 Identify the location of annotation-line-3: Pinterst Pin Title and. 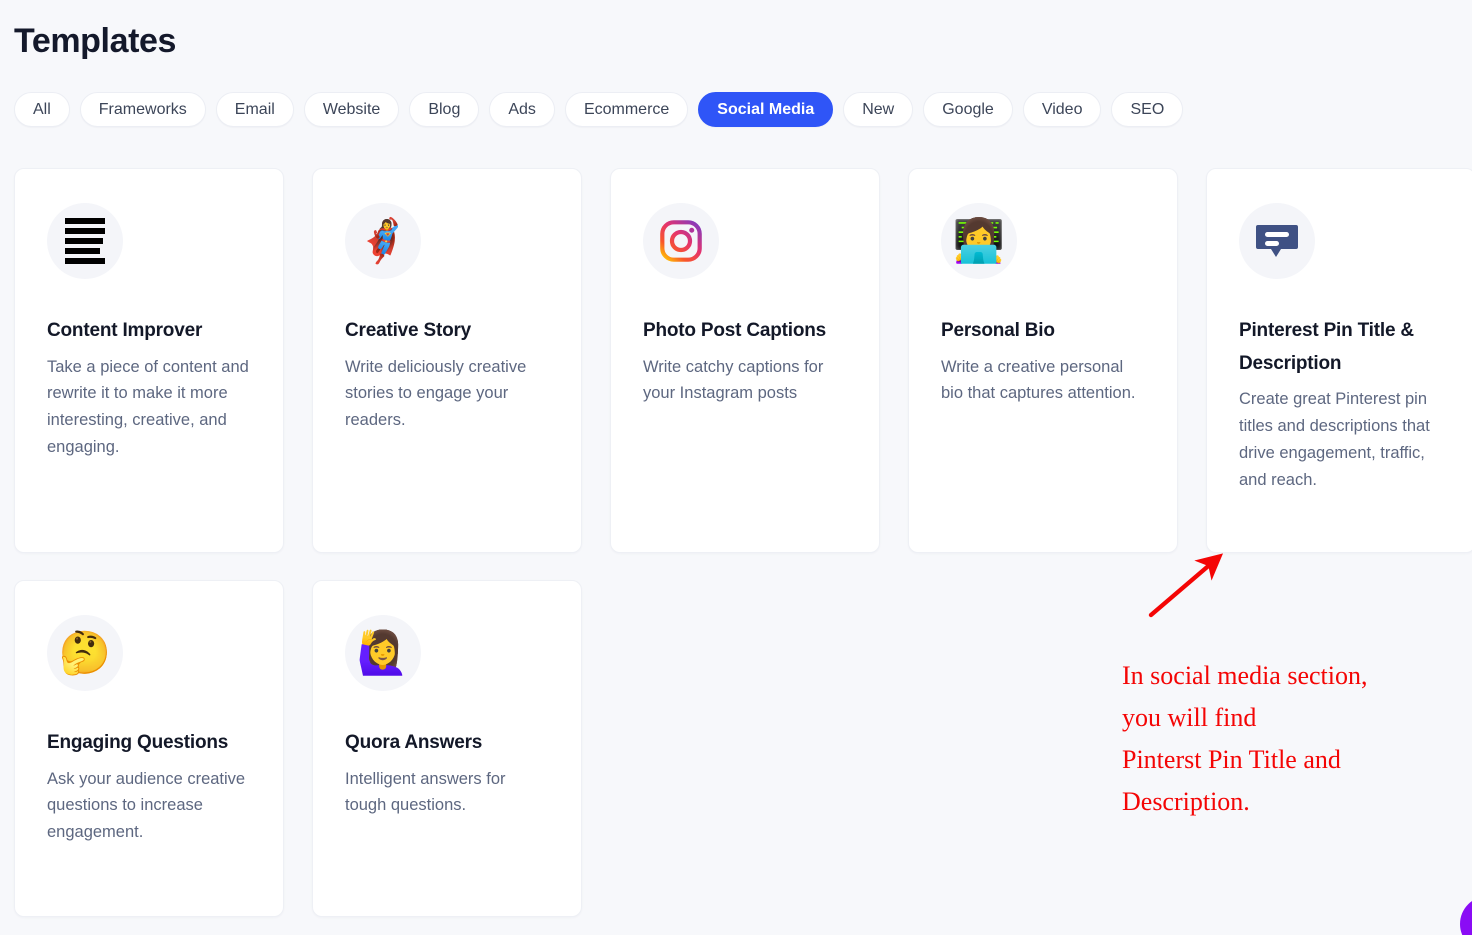
(1231, 760).